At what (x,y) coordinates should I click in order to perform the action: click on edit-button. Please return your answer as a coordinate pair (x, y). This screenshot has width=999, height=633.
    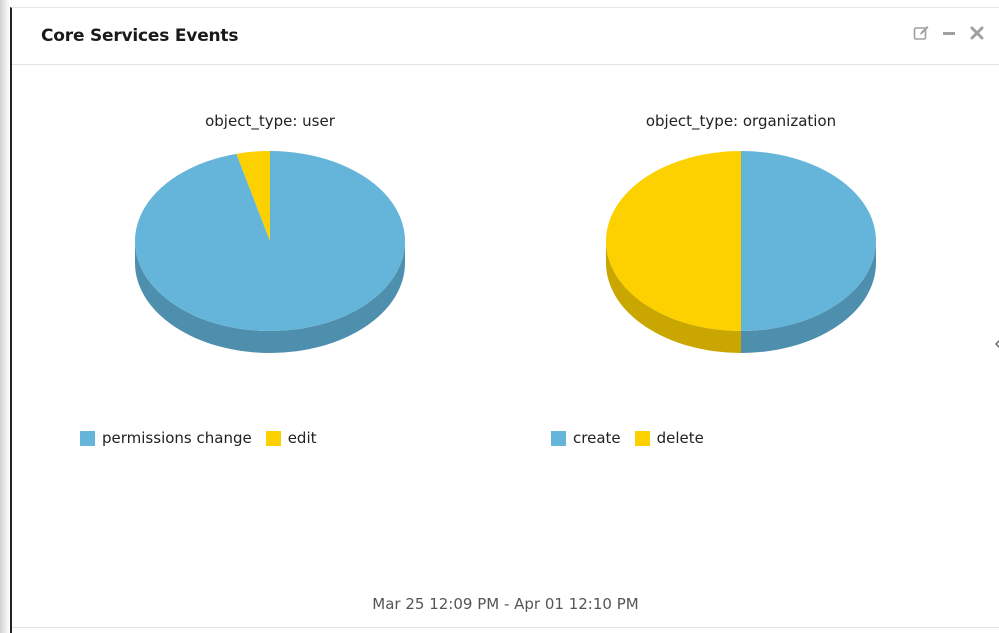
    Looking at the image, I should click on (921, 33).